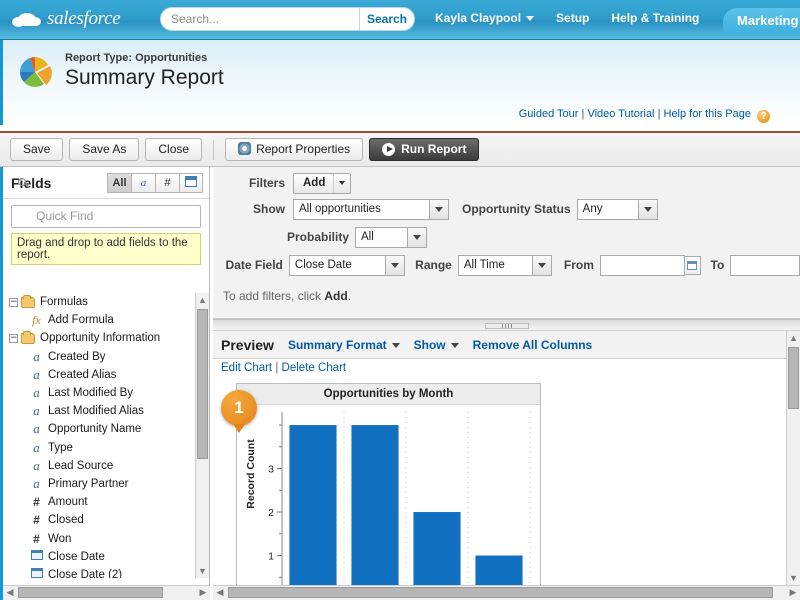 The width and height of the screenshot is (800, 600). Describe the element at coordinates (387, 19) in the screenshot. I see `global-search-button: Search` at that location.